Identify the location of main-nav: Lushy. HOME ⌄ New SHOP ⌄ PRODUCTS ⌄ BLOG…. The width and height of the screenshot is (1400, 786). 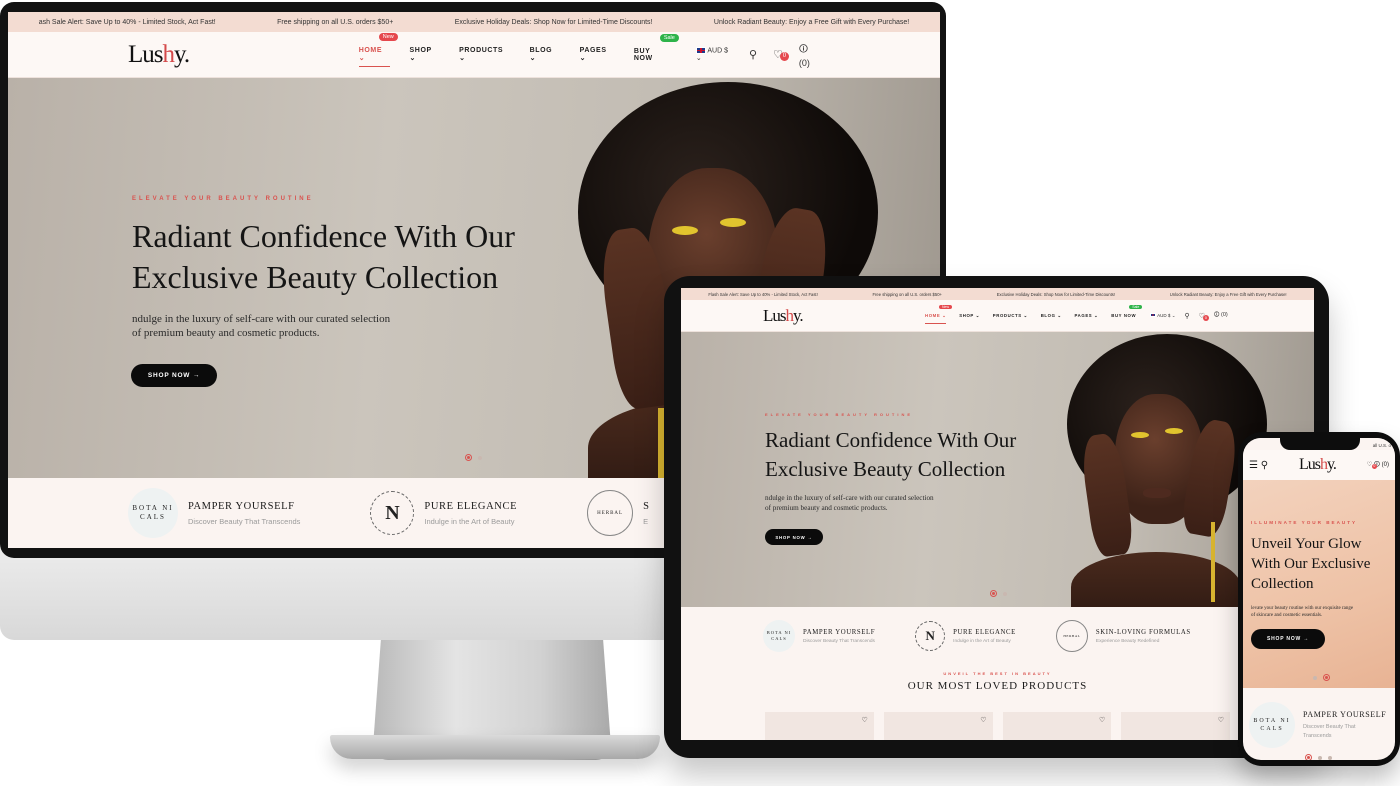
(997, 316).